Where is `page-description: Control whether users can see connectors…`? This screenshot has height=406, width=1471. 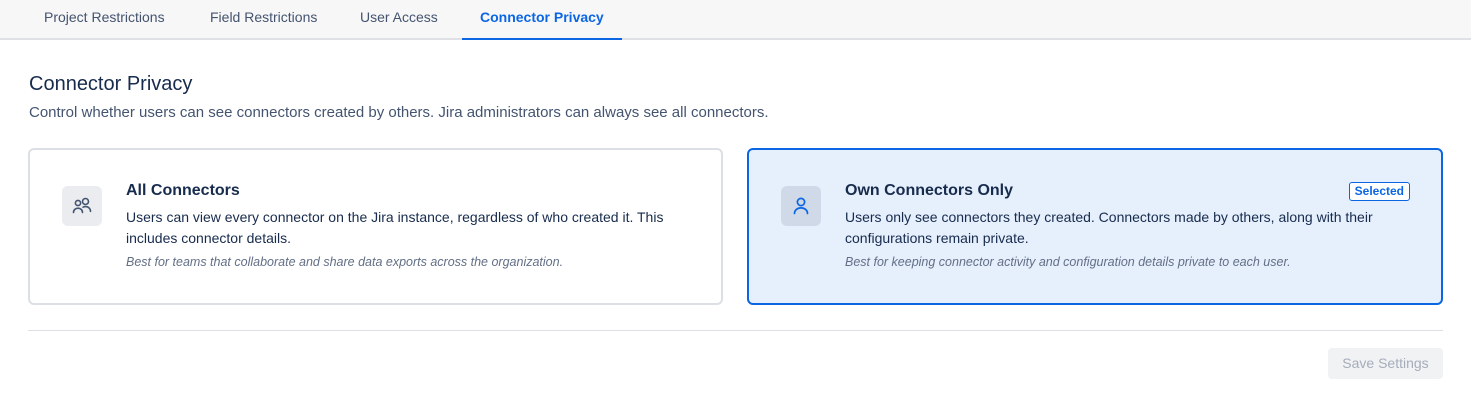 page-description: Control whether users can see connectors… is located at coordinates (399, 112).